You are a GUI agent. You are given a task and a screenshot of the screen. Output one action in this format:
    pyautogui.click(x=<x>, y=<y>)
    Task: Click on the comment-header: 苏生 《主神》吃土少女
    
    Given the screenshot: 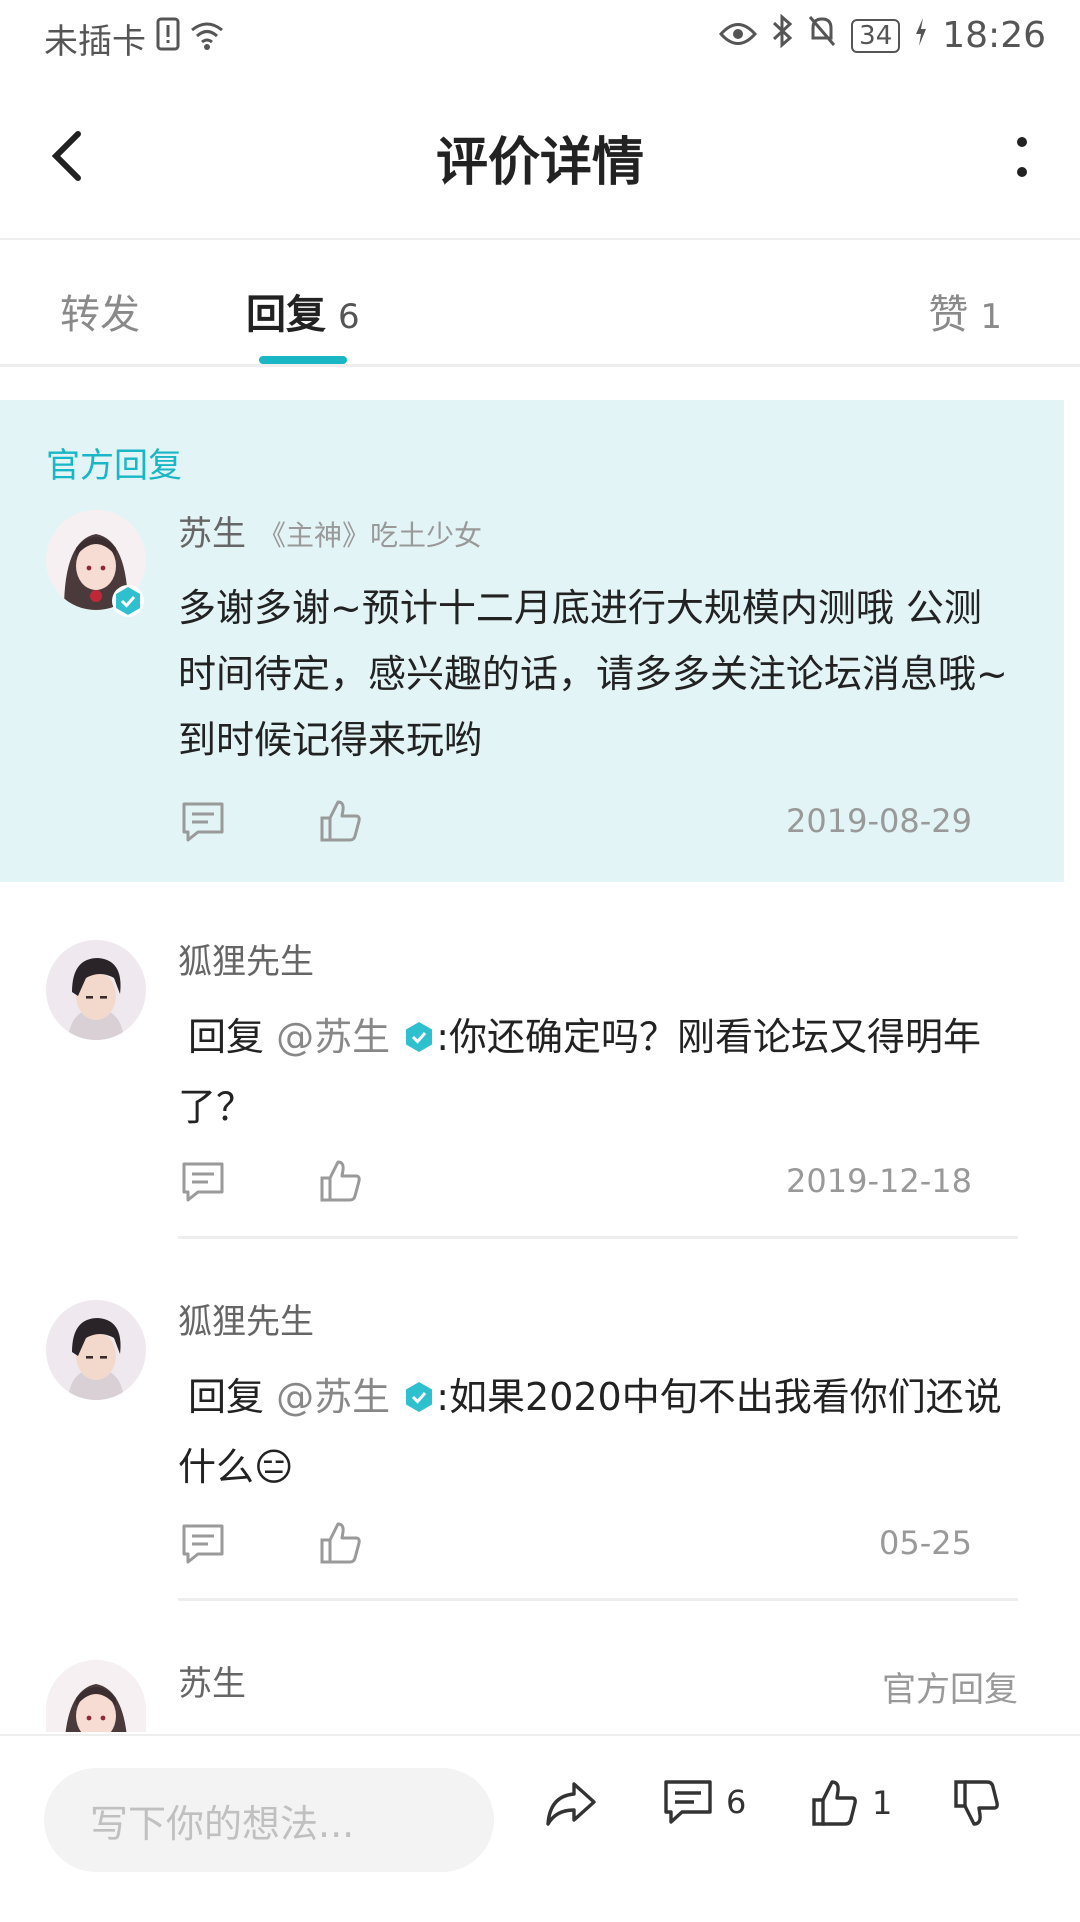 What is the action you would take?
    pyautogui.click(x=330, y=530)
    